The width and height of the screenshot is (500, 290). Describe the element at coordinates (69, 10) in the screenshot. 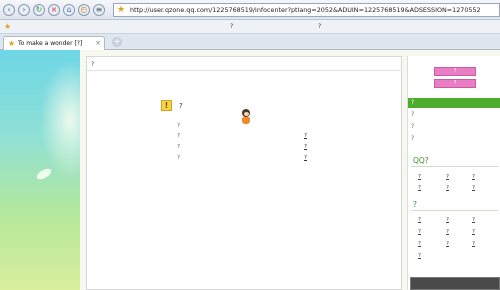

I see `home-icon: ⌂` at that location.